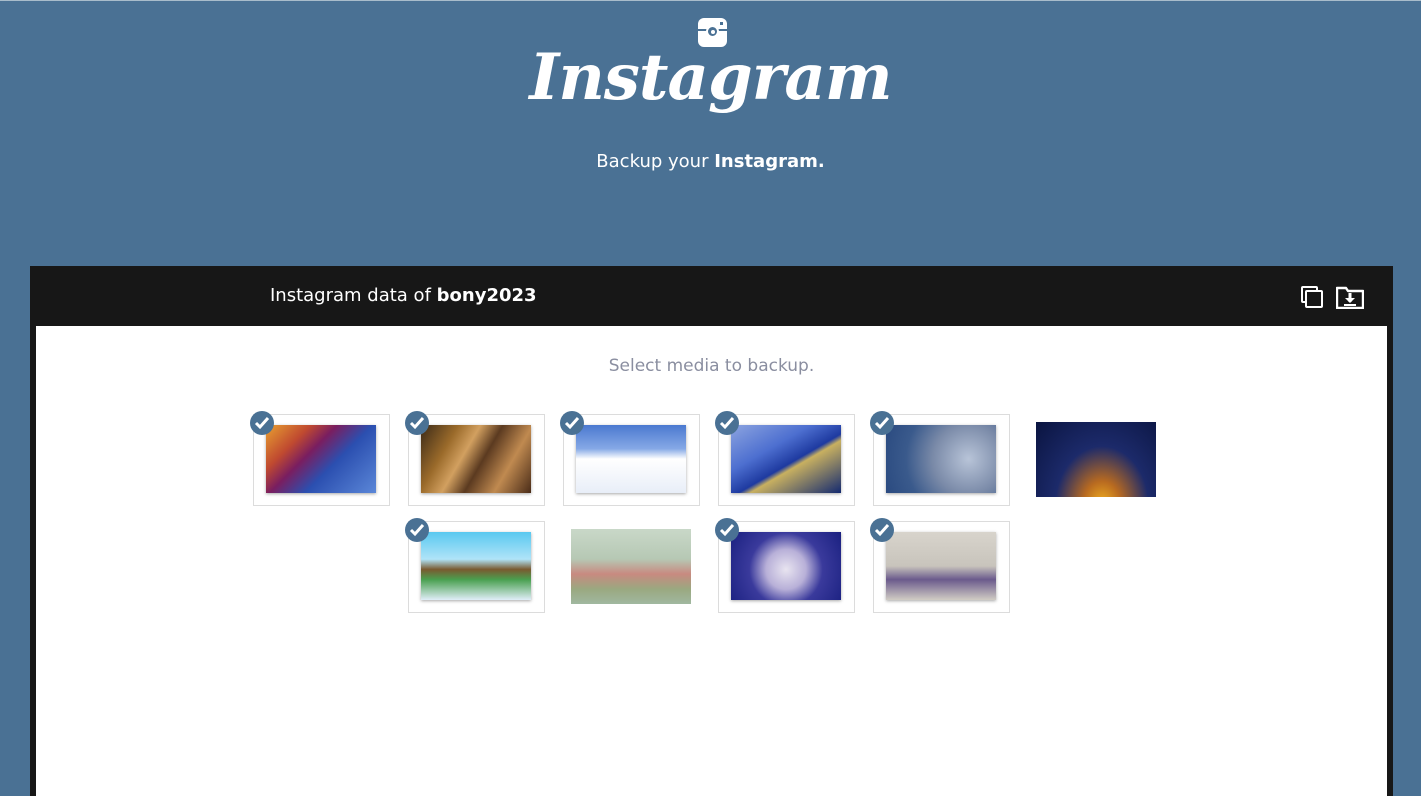  Describe the element at coordinates (350, 295) in the screenshot. I see `panel-title-prefix: Instagram data of` at that location.